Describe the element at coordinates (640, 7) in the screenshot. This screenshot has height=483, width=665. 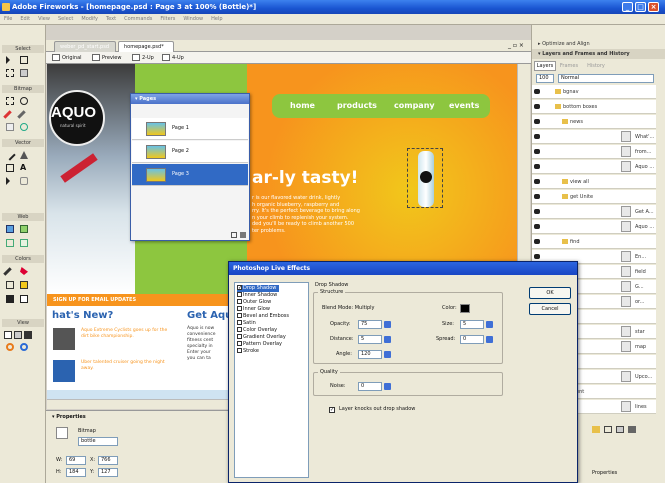
I see `maximize-button: □` at that location.